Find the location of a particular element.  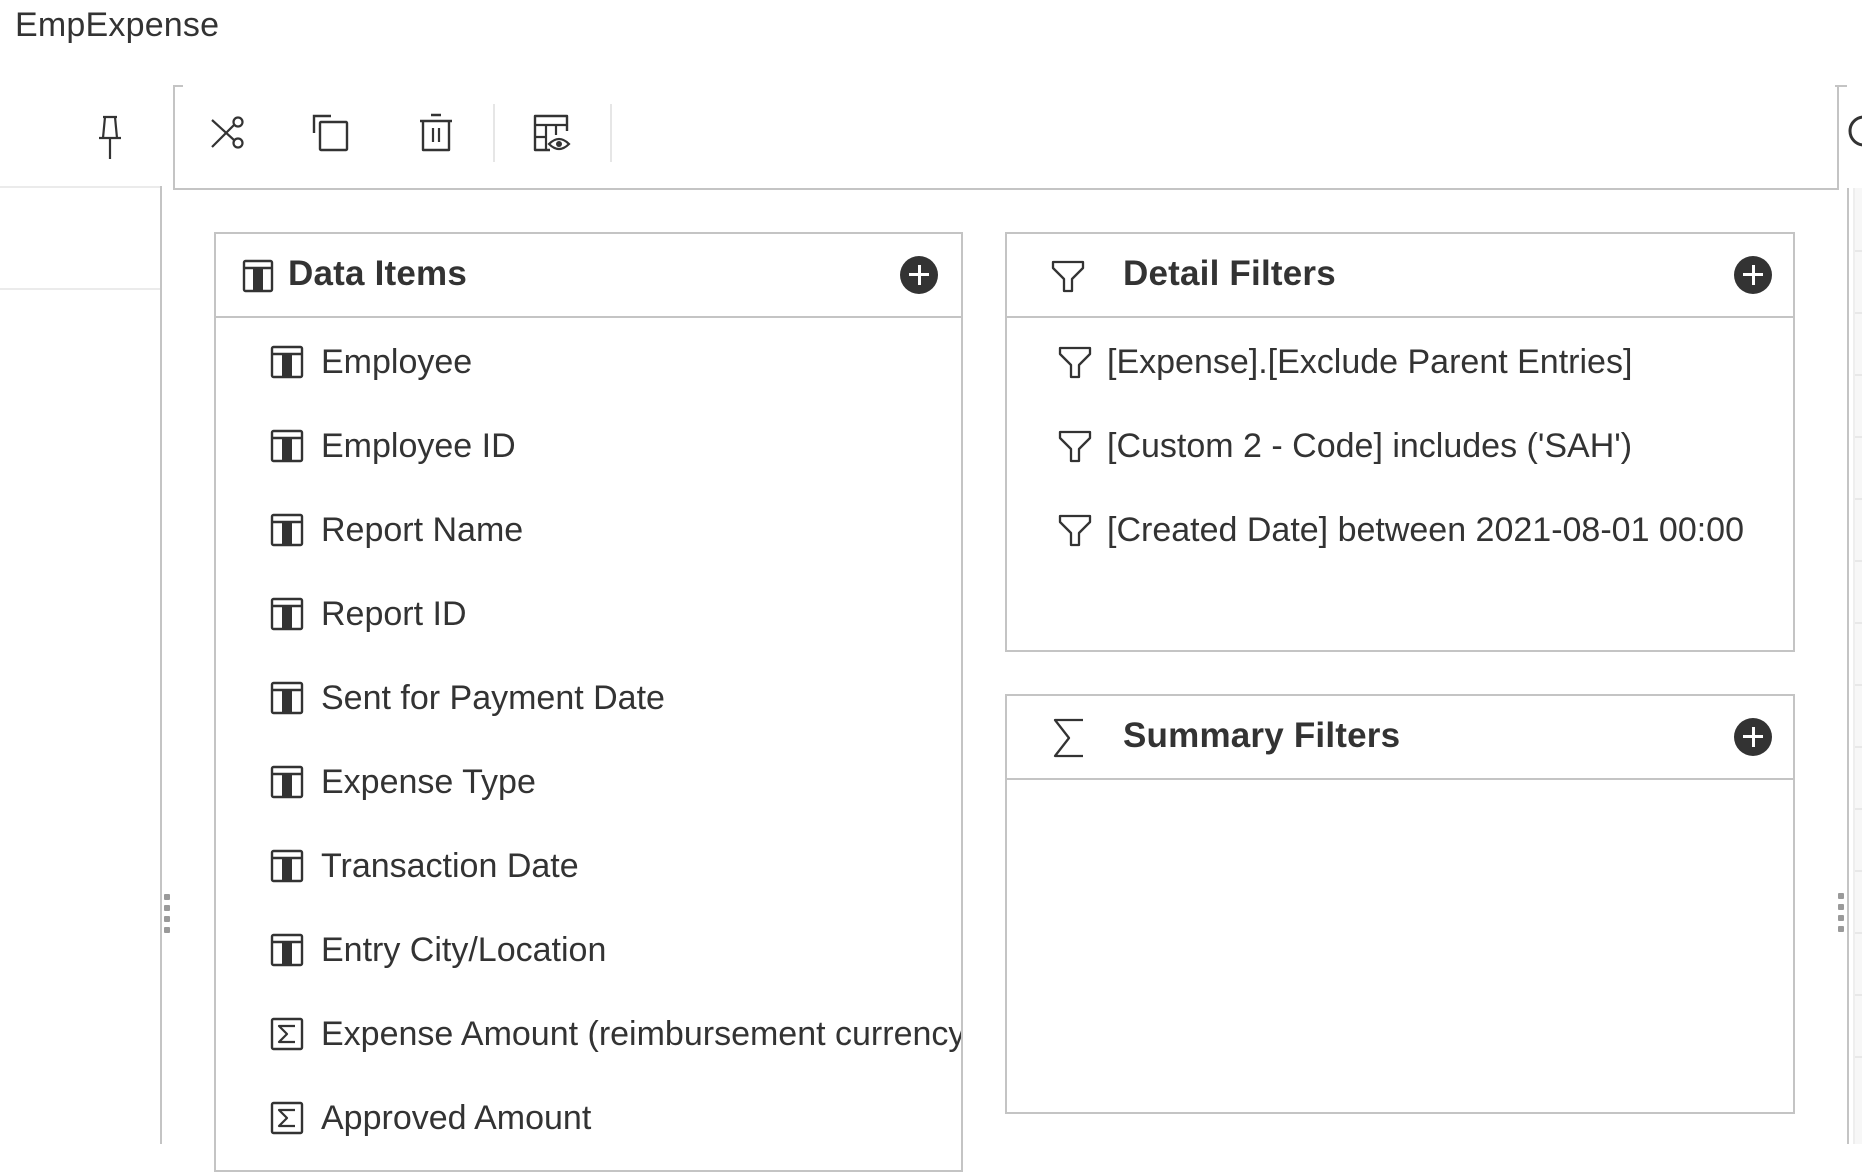

delete-button is located at coordinates (436, 133).